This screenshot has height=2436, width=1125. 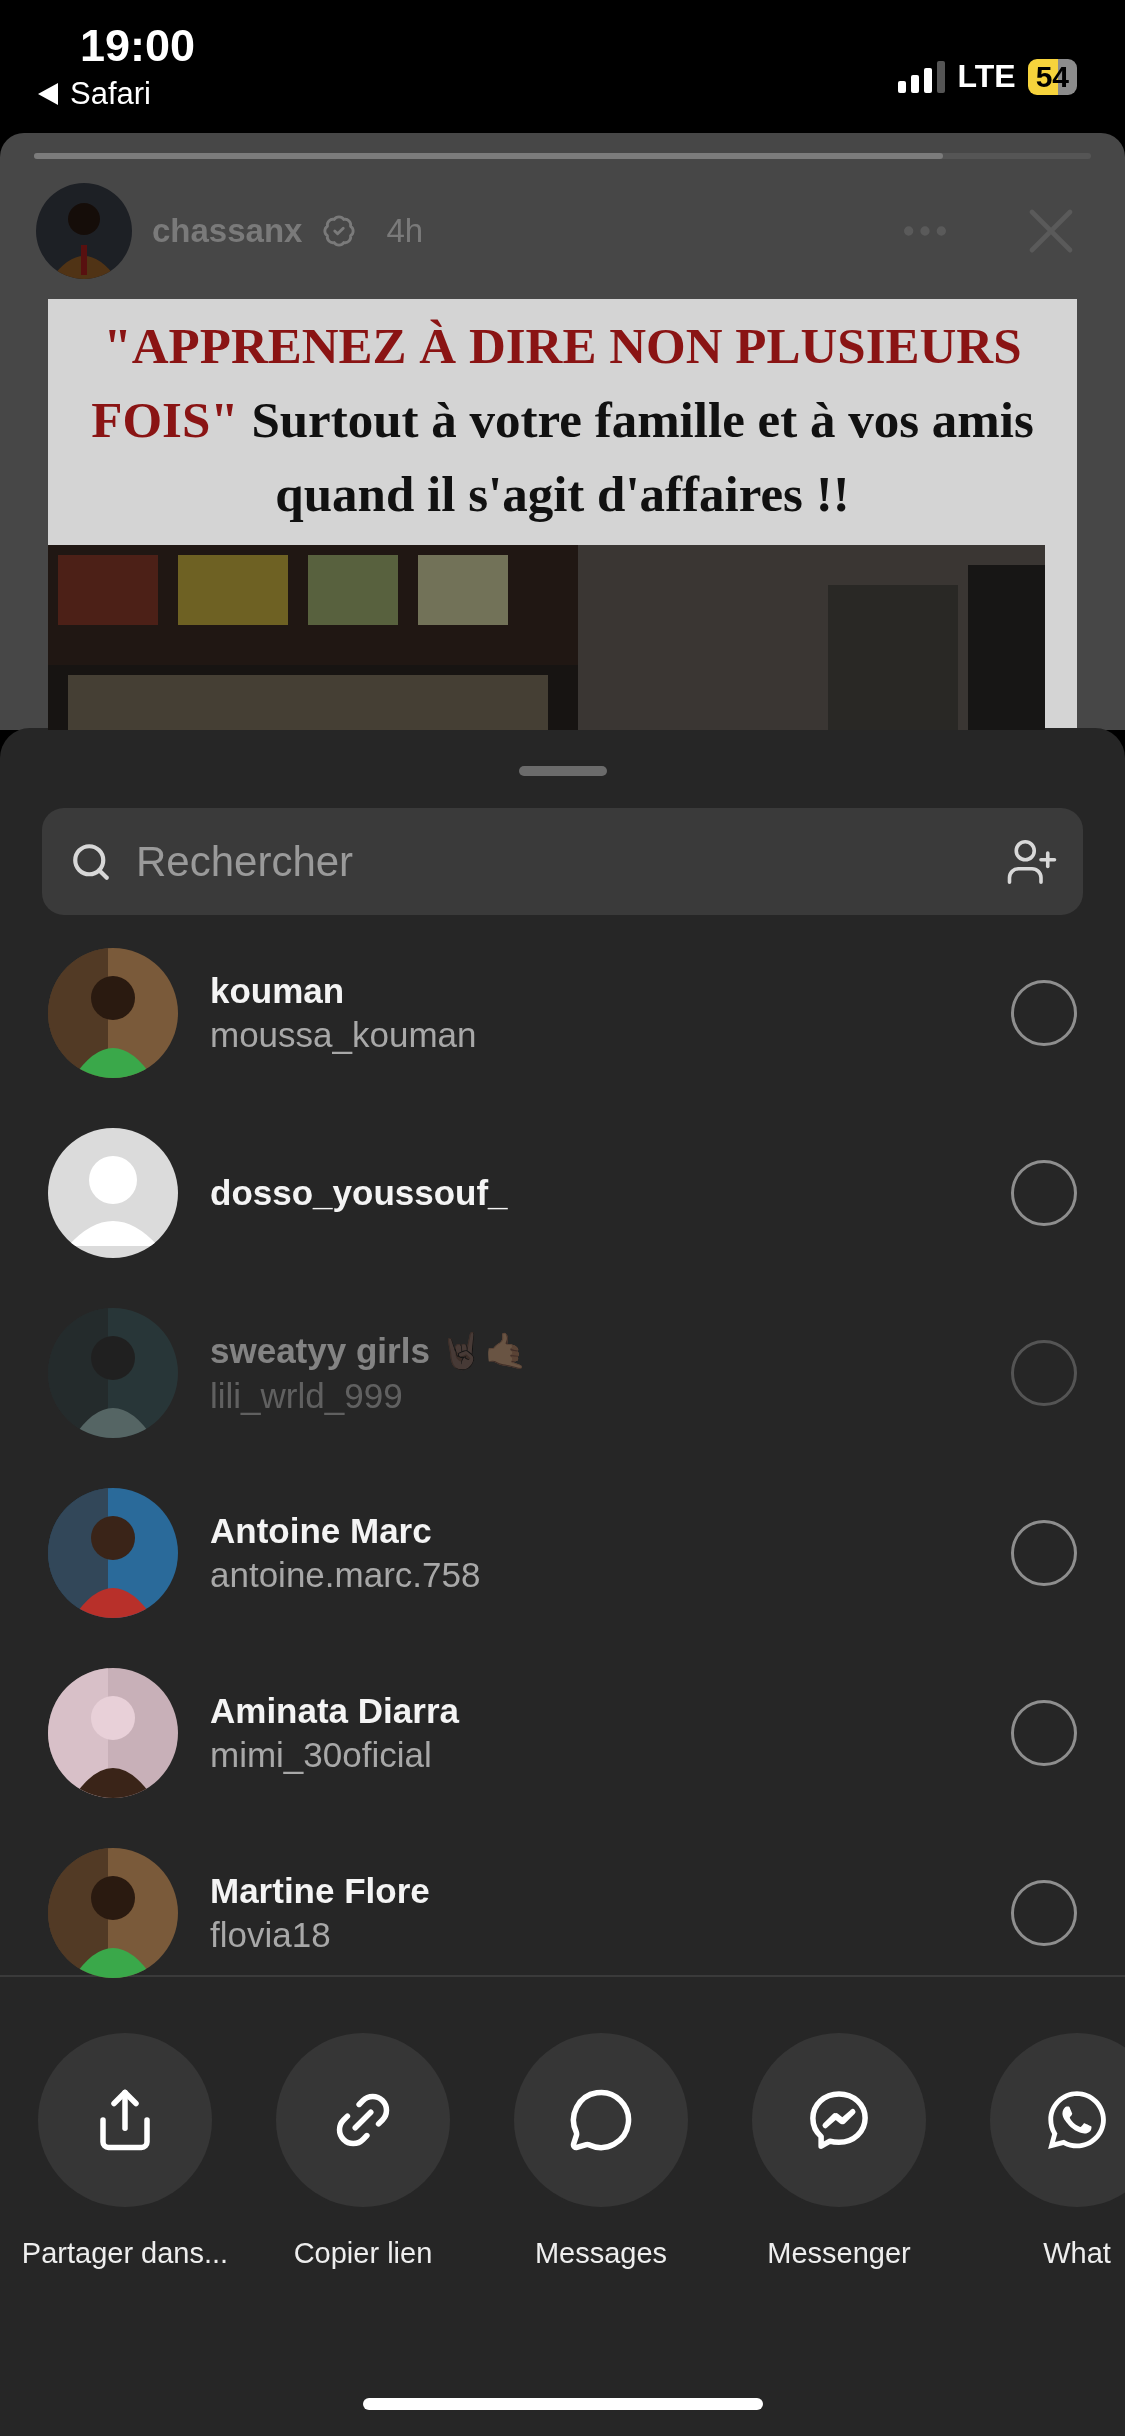 What do you see at coordinates (344, 1035) in the screenshot?
I see `contact-username: moussa_kouman` at bounding box center [344, 1035].